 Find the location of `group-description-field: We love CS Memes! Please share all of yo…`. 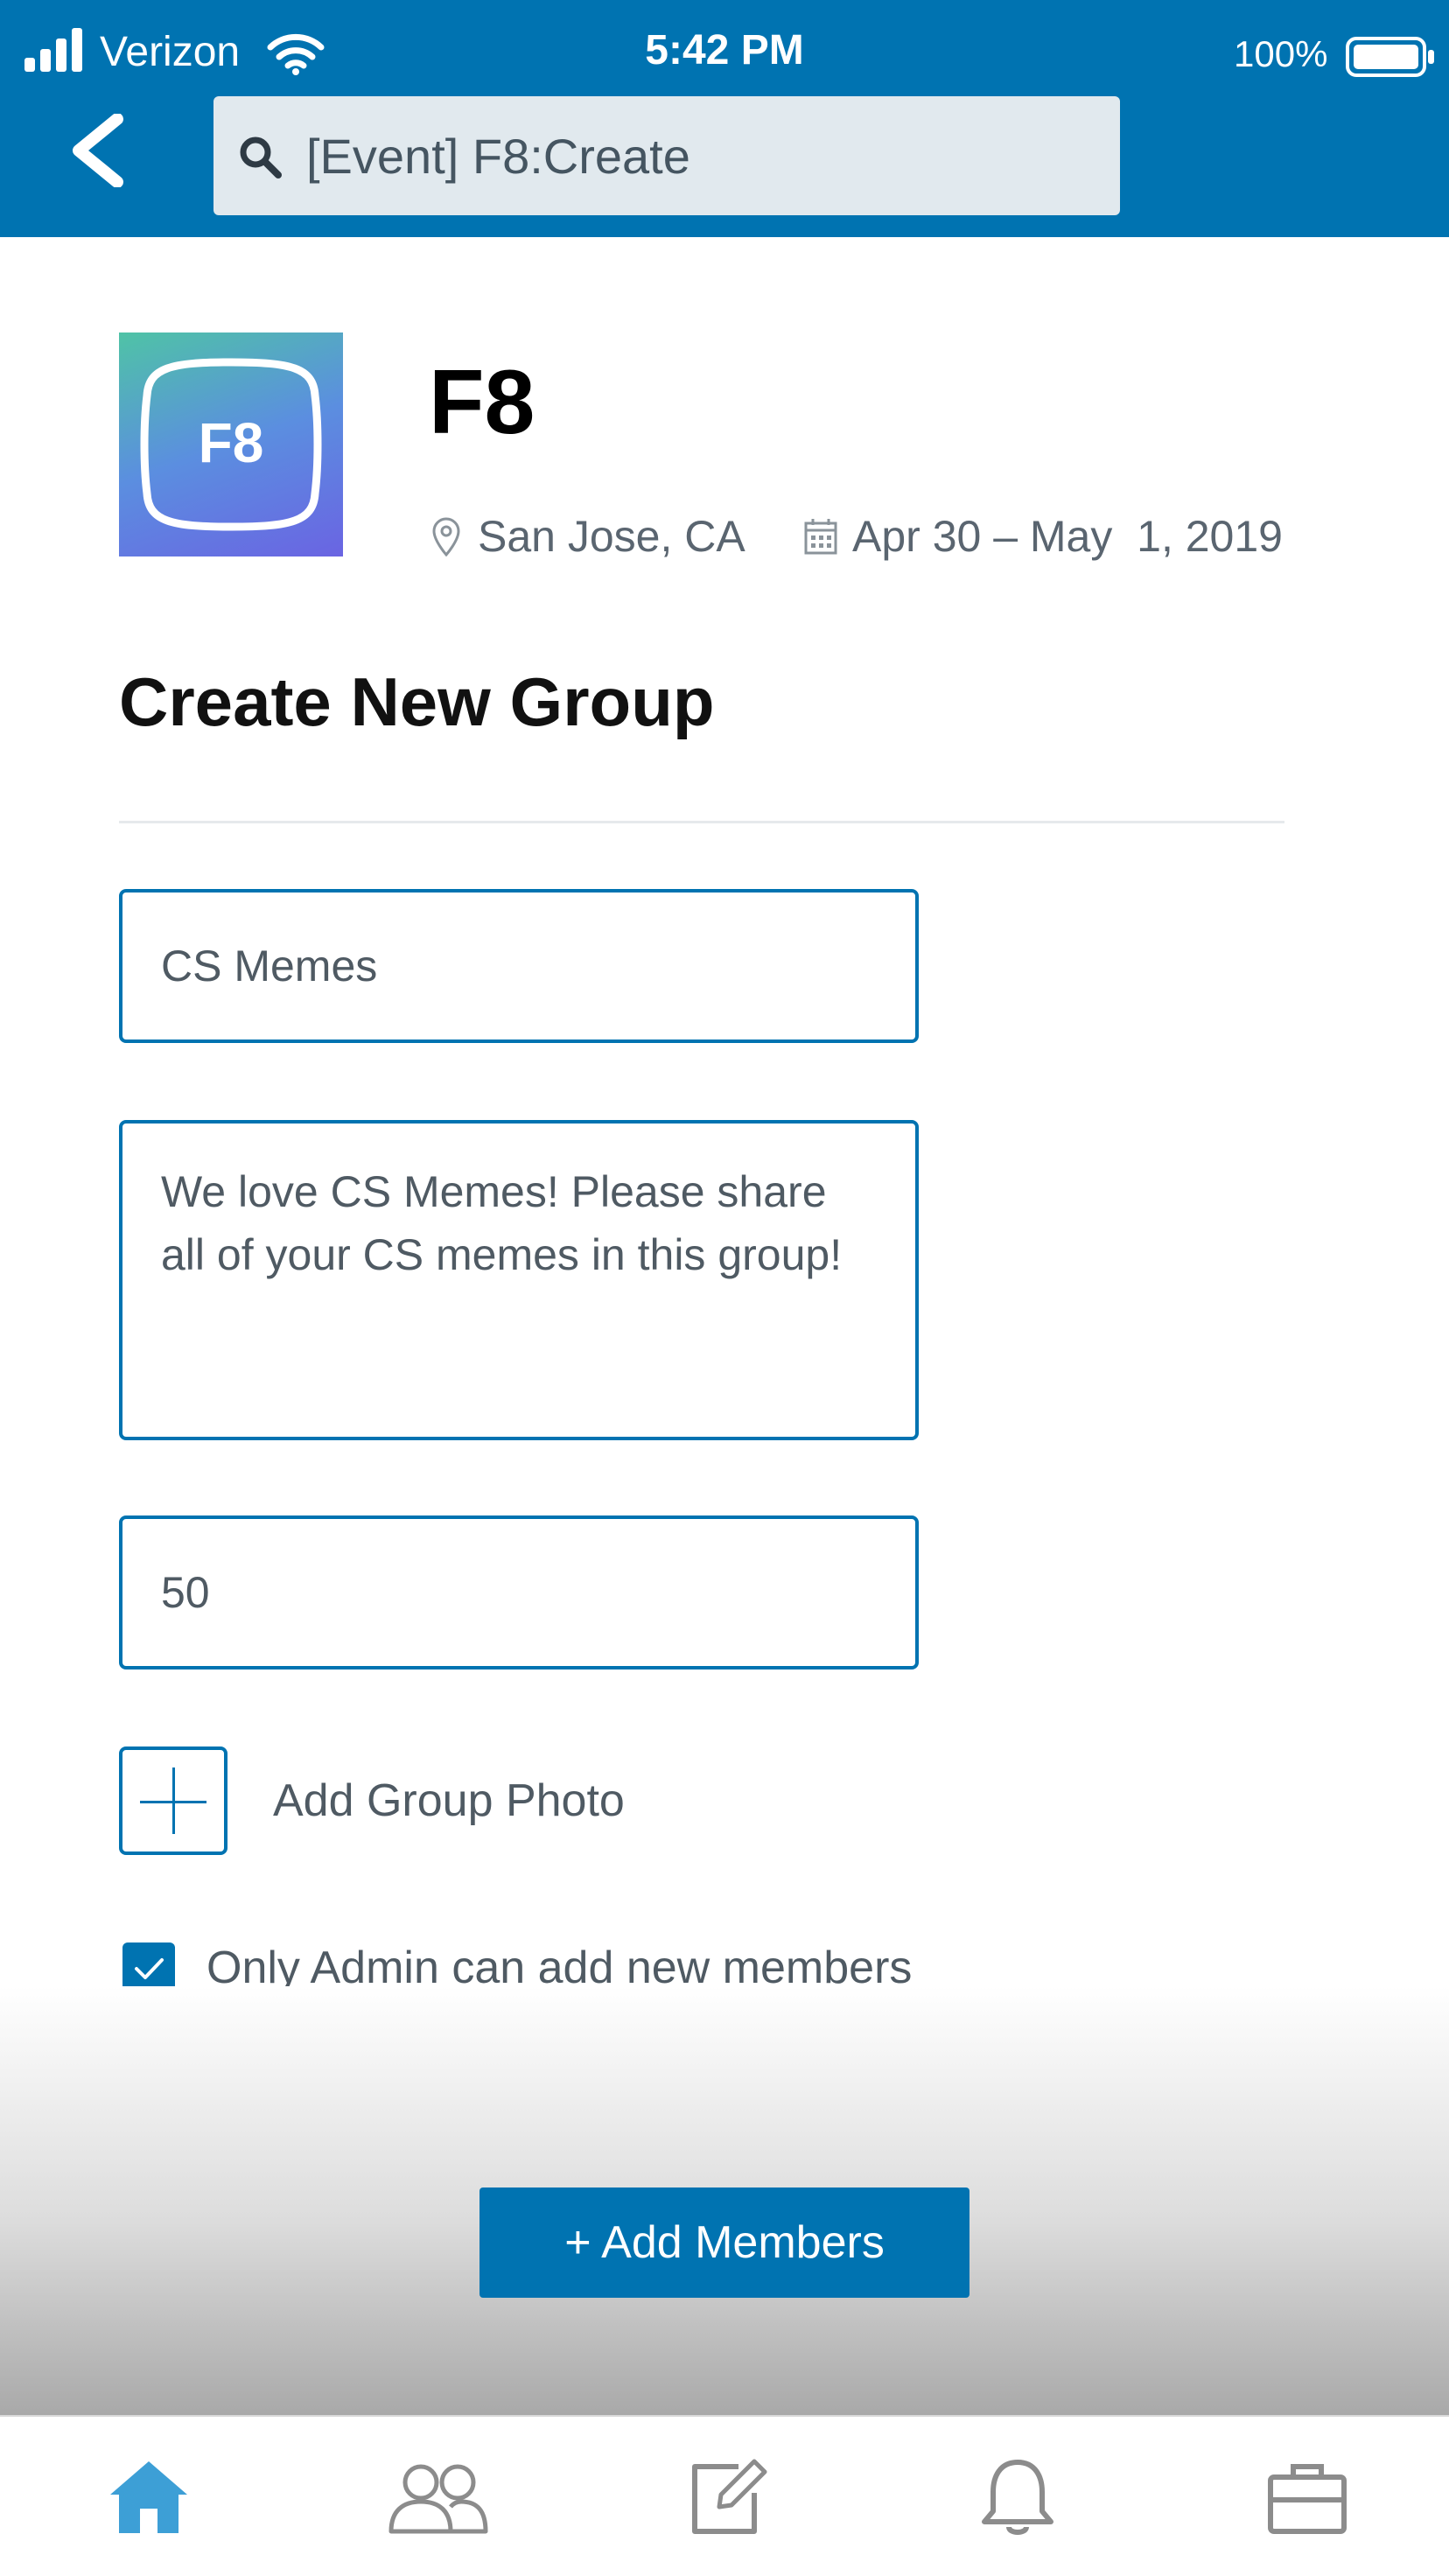

group-description-field: We love CS Memes! Please share all of yo… is located at coordinates (519, 1280).